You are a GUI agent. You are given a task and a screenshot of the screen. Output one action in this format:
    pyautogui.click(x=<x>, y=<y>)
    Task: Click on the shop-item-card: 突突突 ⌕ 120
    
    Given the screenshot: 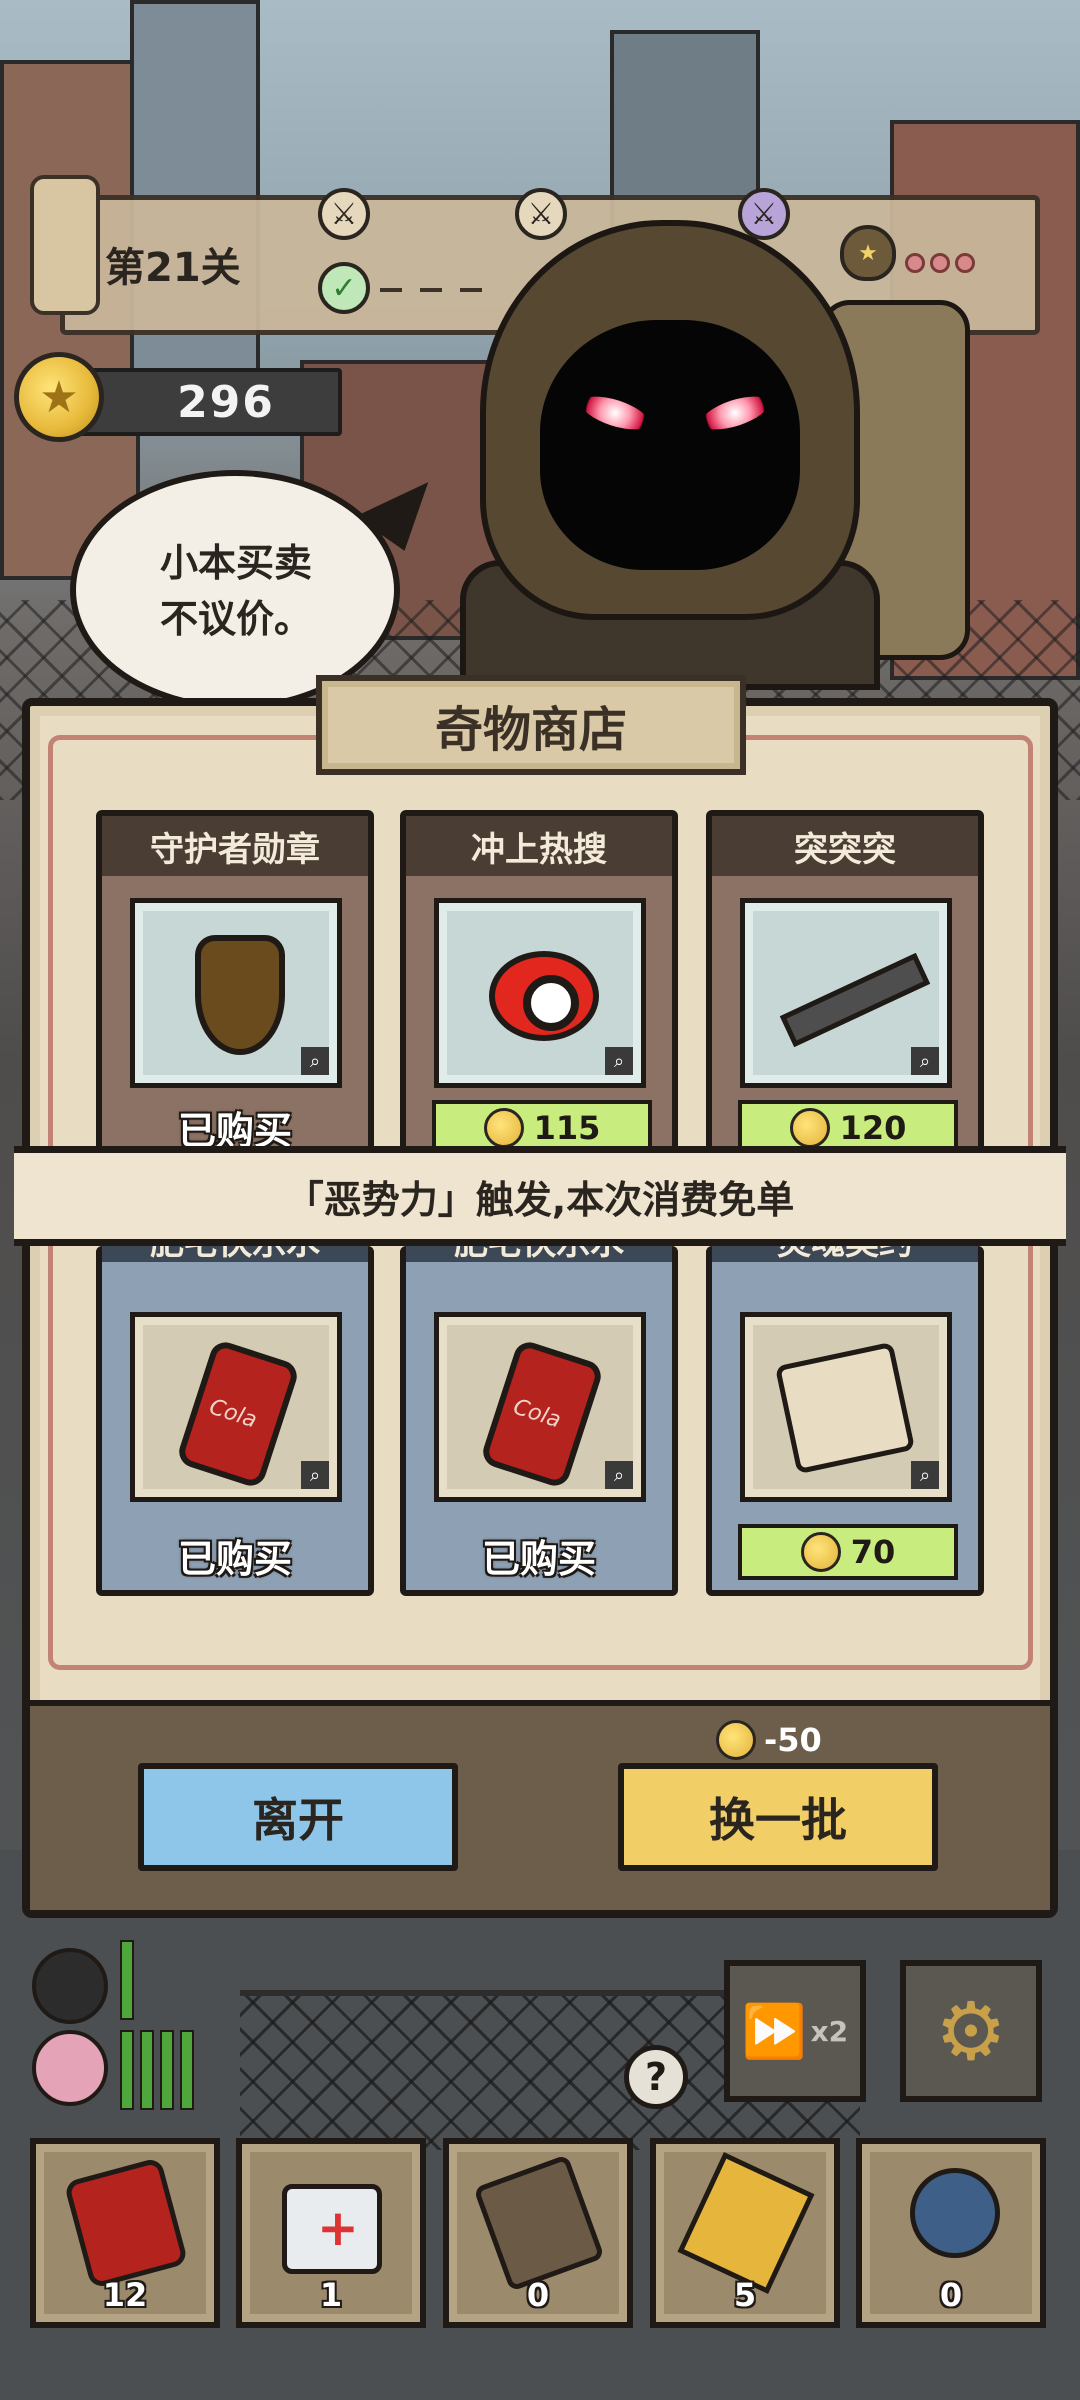 What is the action you would take?
    pyautogui.click(x=845, y=985)
    